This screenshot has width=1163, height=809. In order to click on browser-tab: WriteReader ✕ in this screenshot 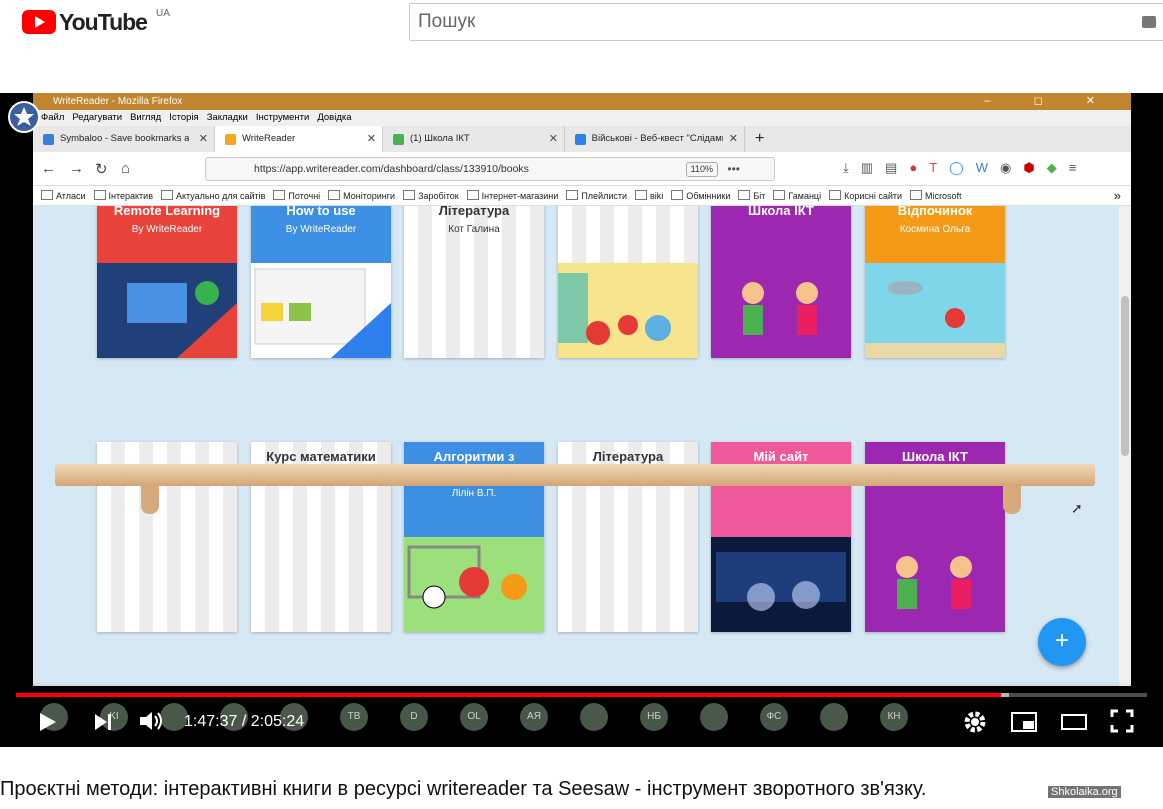, I will do `click(299, 139)`.